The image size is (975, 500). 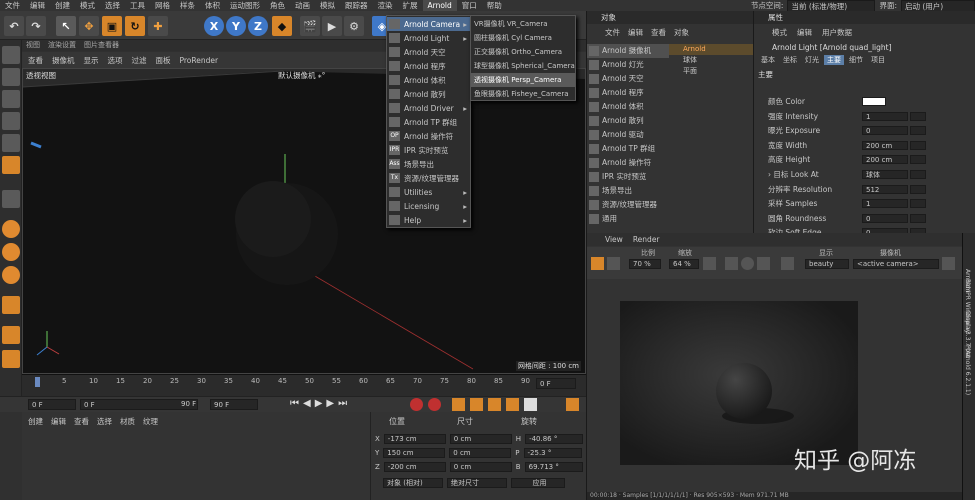 I want to click on attribute-tab: 基本, so click(x=768, y=60).